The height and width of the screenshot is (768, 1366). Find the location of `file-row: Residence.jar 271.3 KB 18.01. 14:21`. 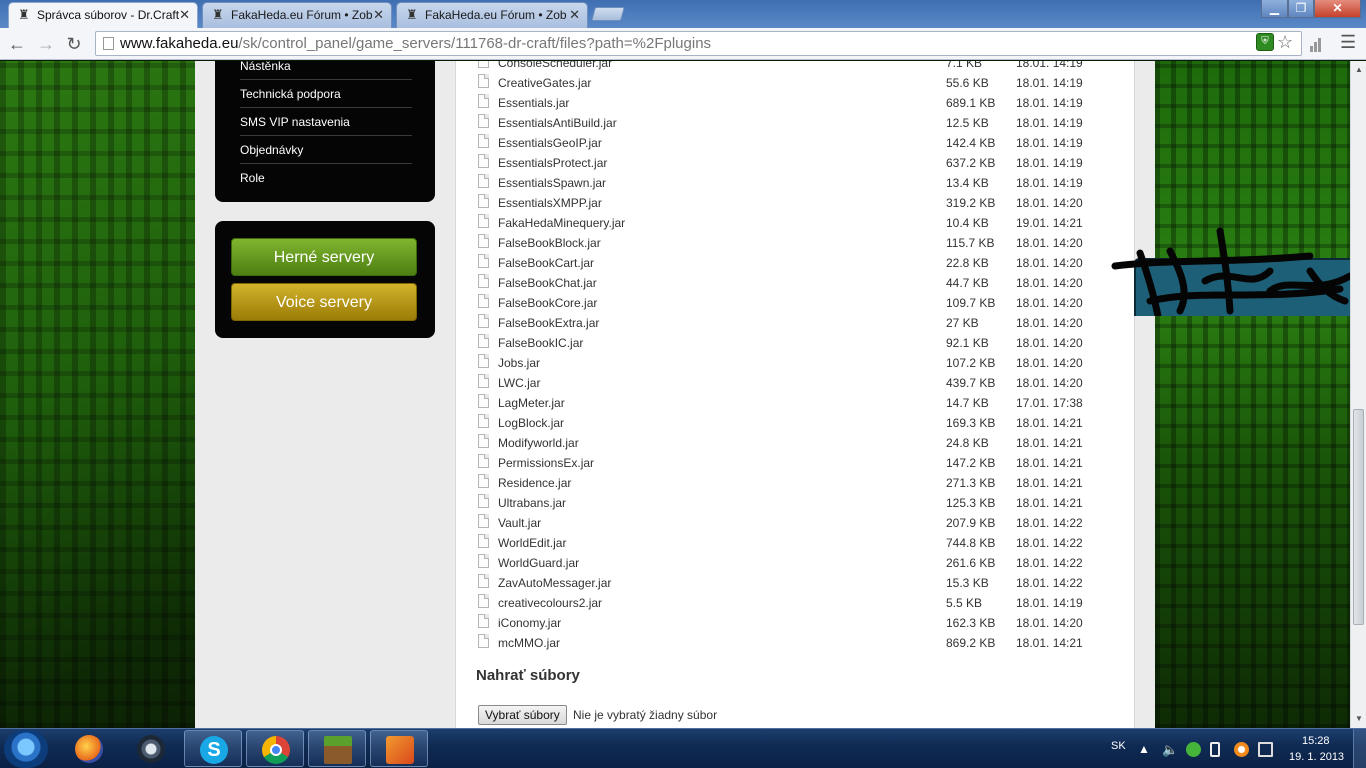

file-row: Residence.jar 271.3 KB 18.01. 14:21 is located at coordinates (796, 483).